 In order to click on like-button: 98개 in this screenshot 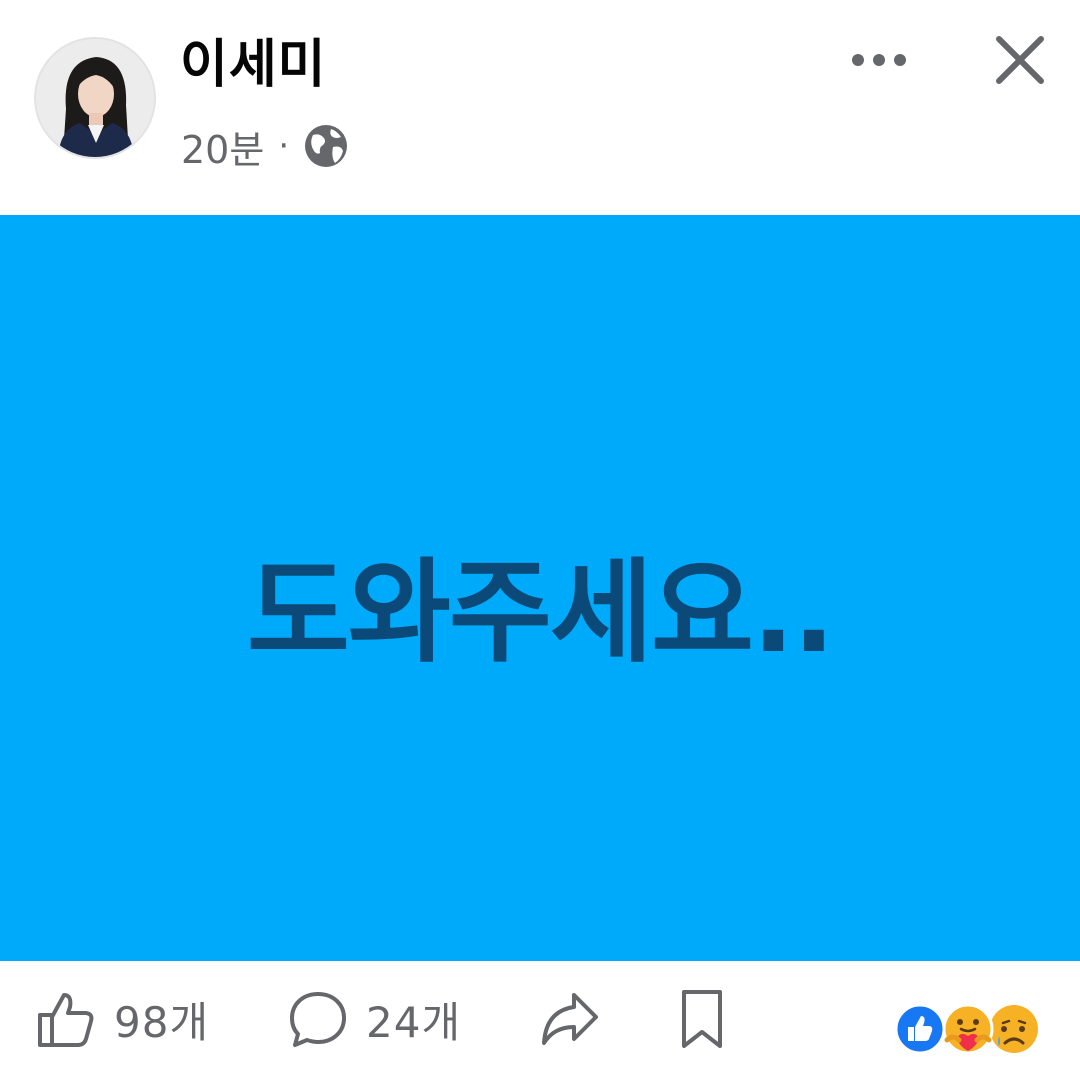, I will do `click(122, 1019)`.